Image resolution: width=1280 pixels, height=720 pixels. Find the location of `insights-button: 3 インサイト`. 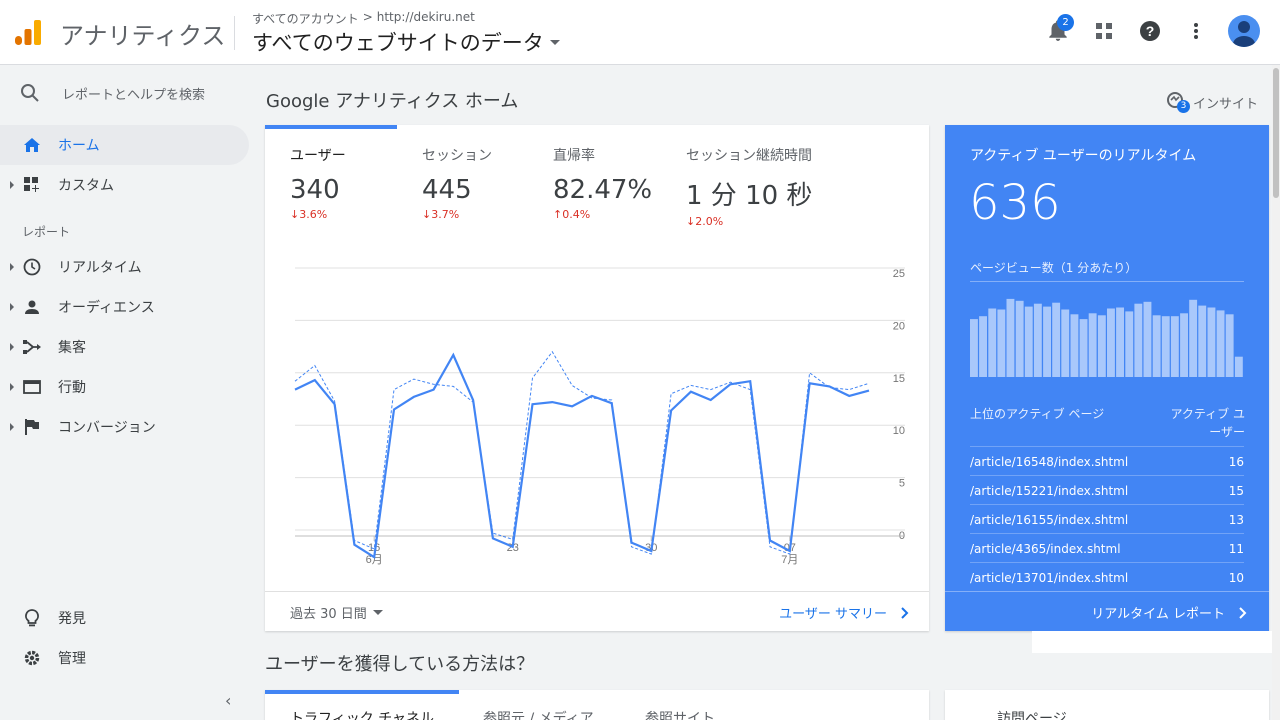

insights-button: 3 インサイト is located at coordinates (1211, 102).